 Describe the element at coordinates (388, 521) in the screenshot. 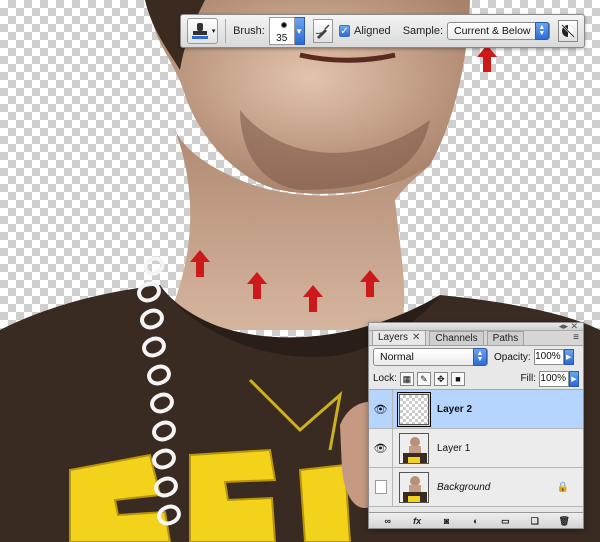

I see `link-layers-icon: ∞` at that location.